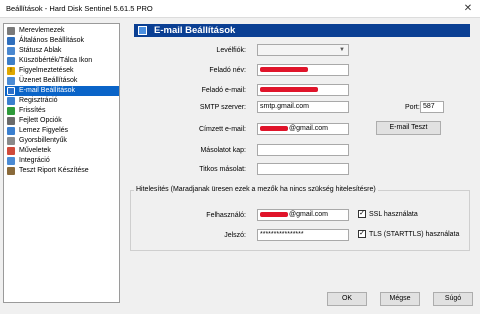 The width and height of the screenshot is (480, 314). Describe the element at coordinates (342, 50) in the screenshot. I see `chevron-down-icon: ▼` at that location.